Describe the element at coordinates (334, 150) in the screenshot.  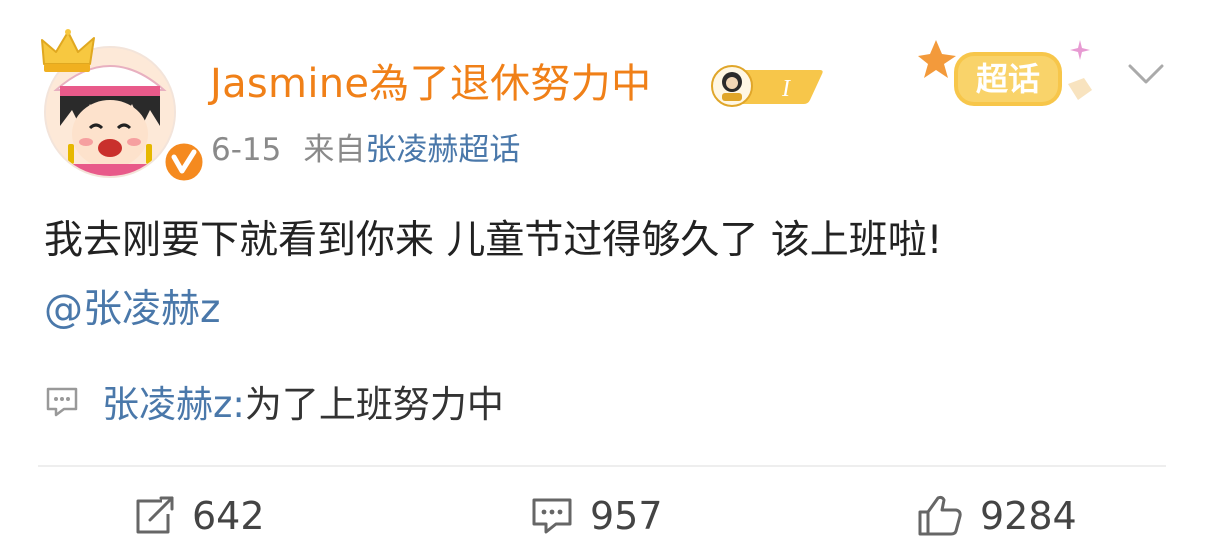
I see `source-prefix: 来自` at that location.